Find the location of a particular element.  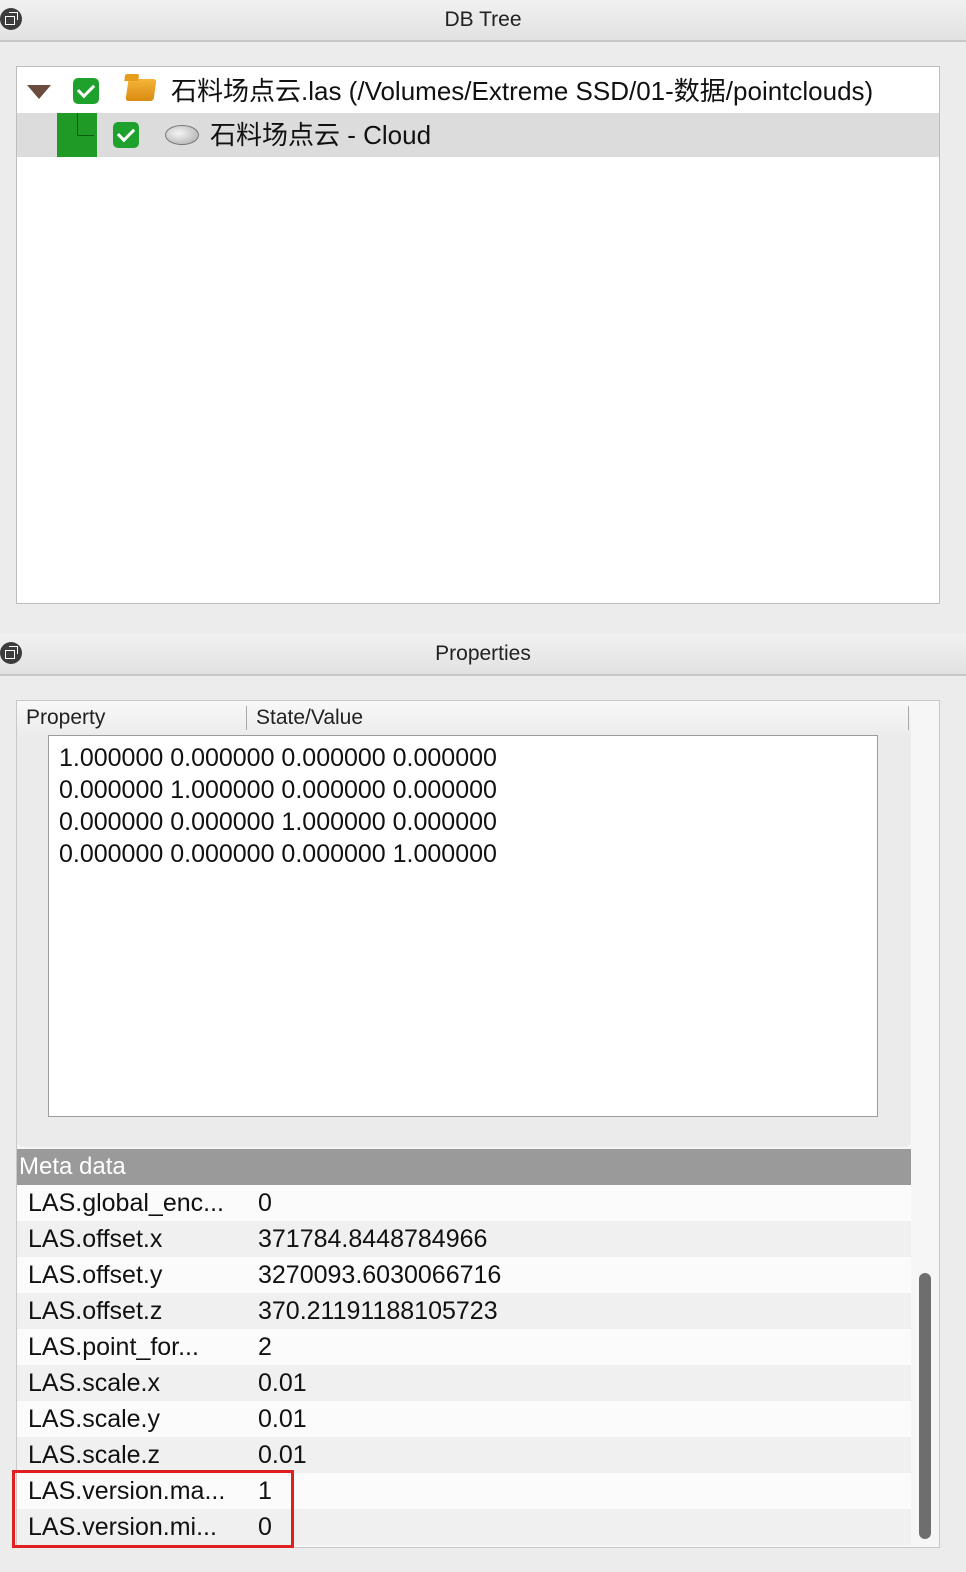

matrix-row: 1.000000 0.000000 0.000000 0.000000 is located at coordinates (278, 758).